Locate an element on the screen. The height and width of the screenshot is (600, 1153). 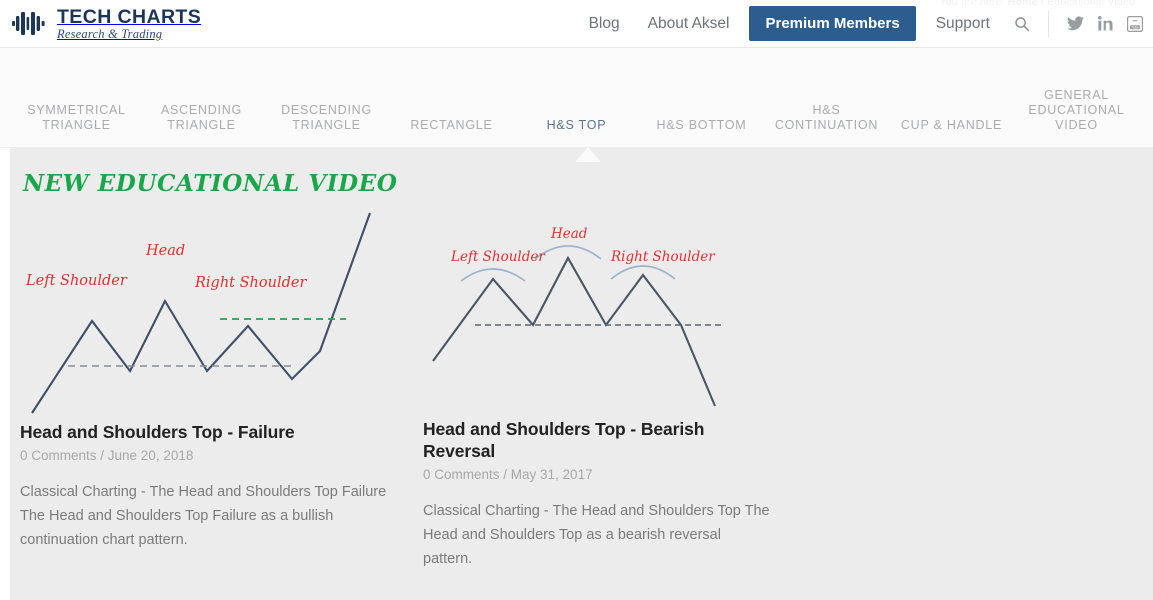
logo-title: TECH CHARTS is located at coordinates (129, 16).